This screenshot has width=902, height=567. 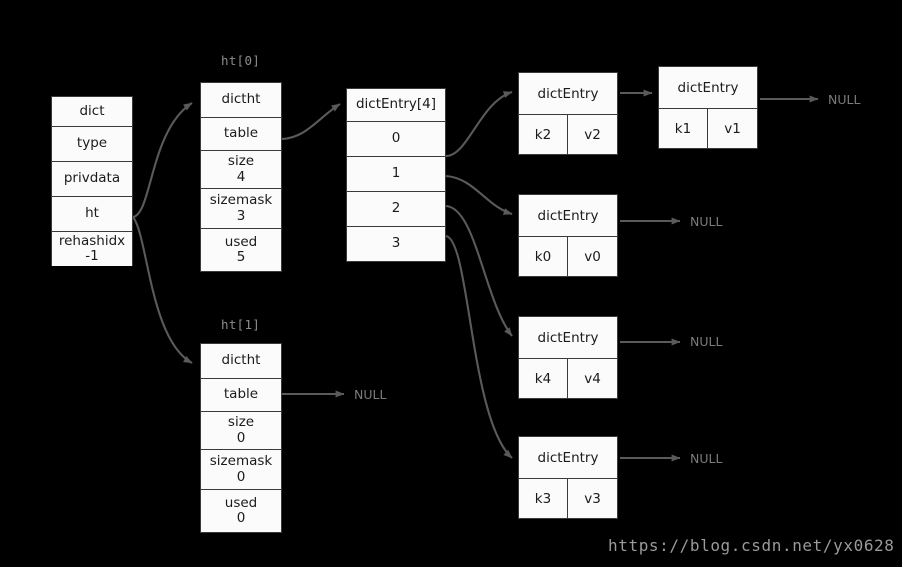 What do you see at coordinates (241, 502) in the screenshot?
I see `ht1-field-used-label: used` at bounding box center [241, 502].